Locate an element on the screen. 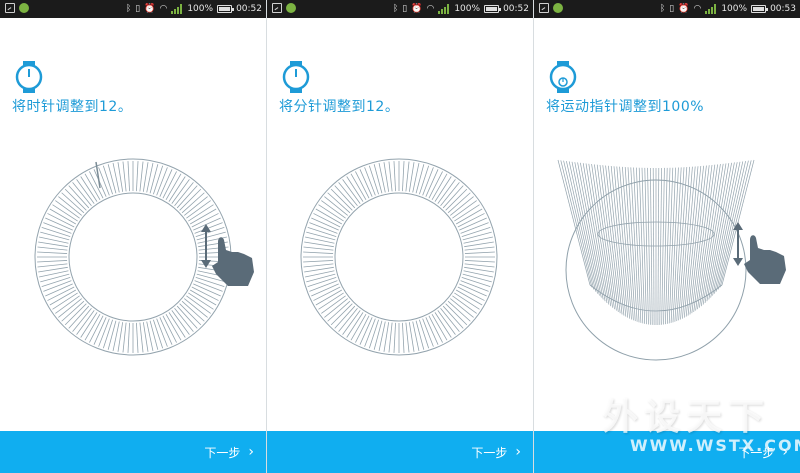  instruction-title: 将分针调整到12。 is located at coordinates (339, 107).